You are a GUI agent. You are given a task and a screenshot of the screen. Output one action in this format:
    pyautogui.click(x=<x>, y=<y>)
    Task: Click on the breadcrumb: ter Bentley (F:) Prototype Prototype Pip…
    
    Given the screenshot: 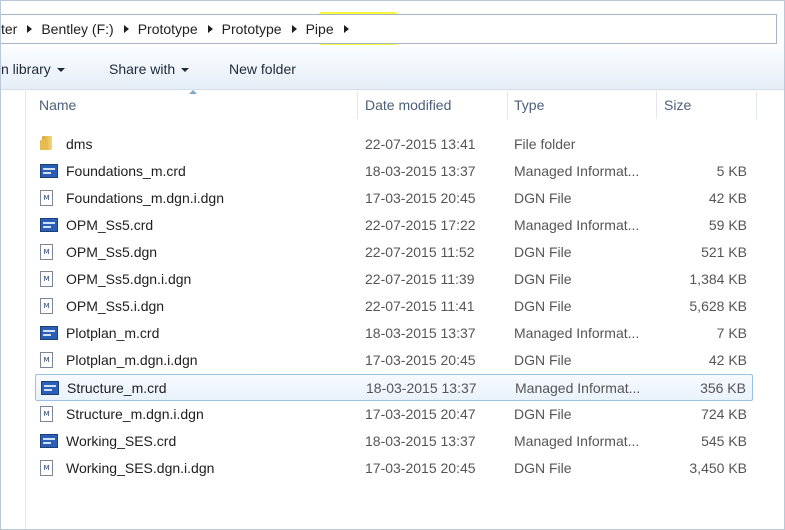 What is the action you would take?
    pyautogui.click(x=177, y=29)
    